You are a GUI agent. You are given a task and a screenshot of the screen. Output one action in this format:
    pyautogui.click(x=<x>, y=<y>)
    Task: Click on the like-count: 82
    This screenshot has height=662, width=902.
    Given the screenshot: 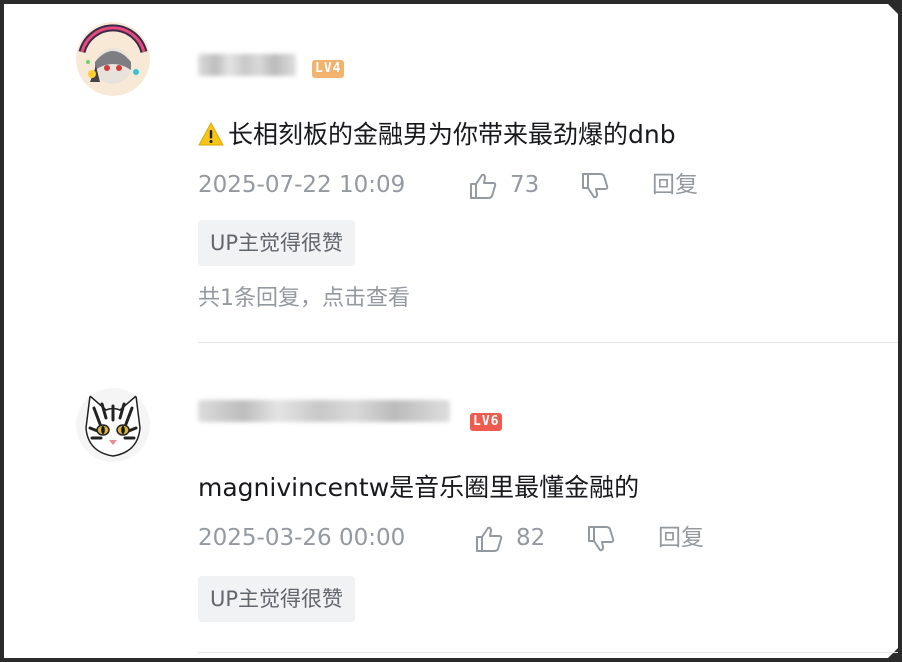 What is the action you would take?
    pyautogui.click(x=531, y=538)
    